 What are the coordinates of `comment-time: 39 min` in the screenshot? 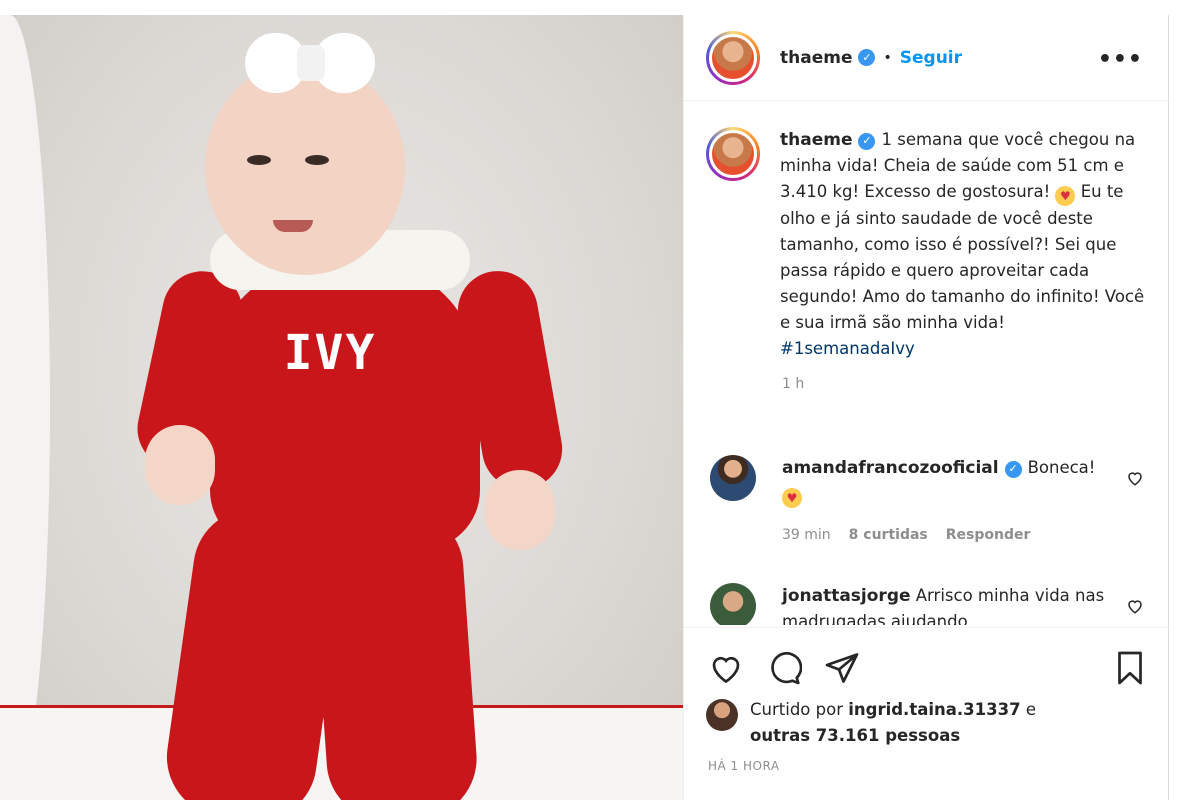 It's located at (806, 535).